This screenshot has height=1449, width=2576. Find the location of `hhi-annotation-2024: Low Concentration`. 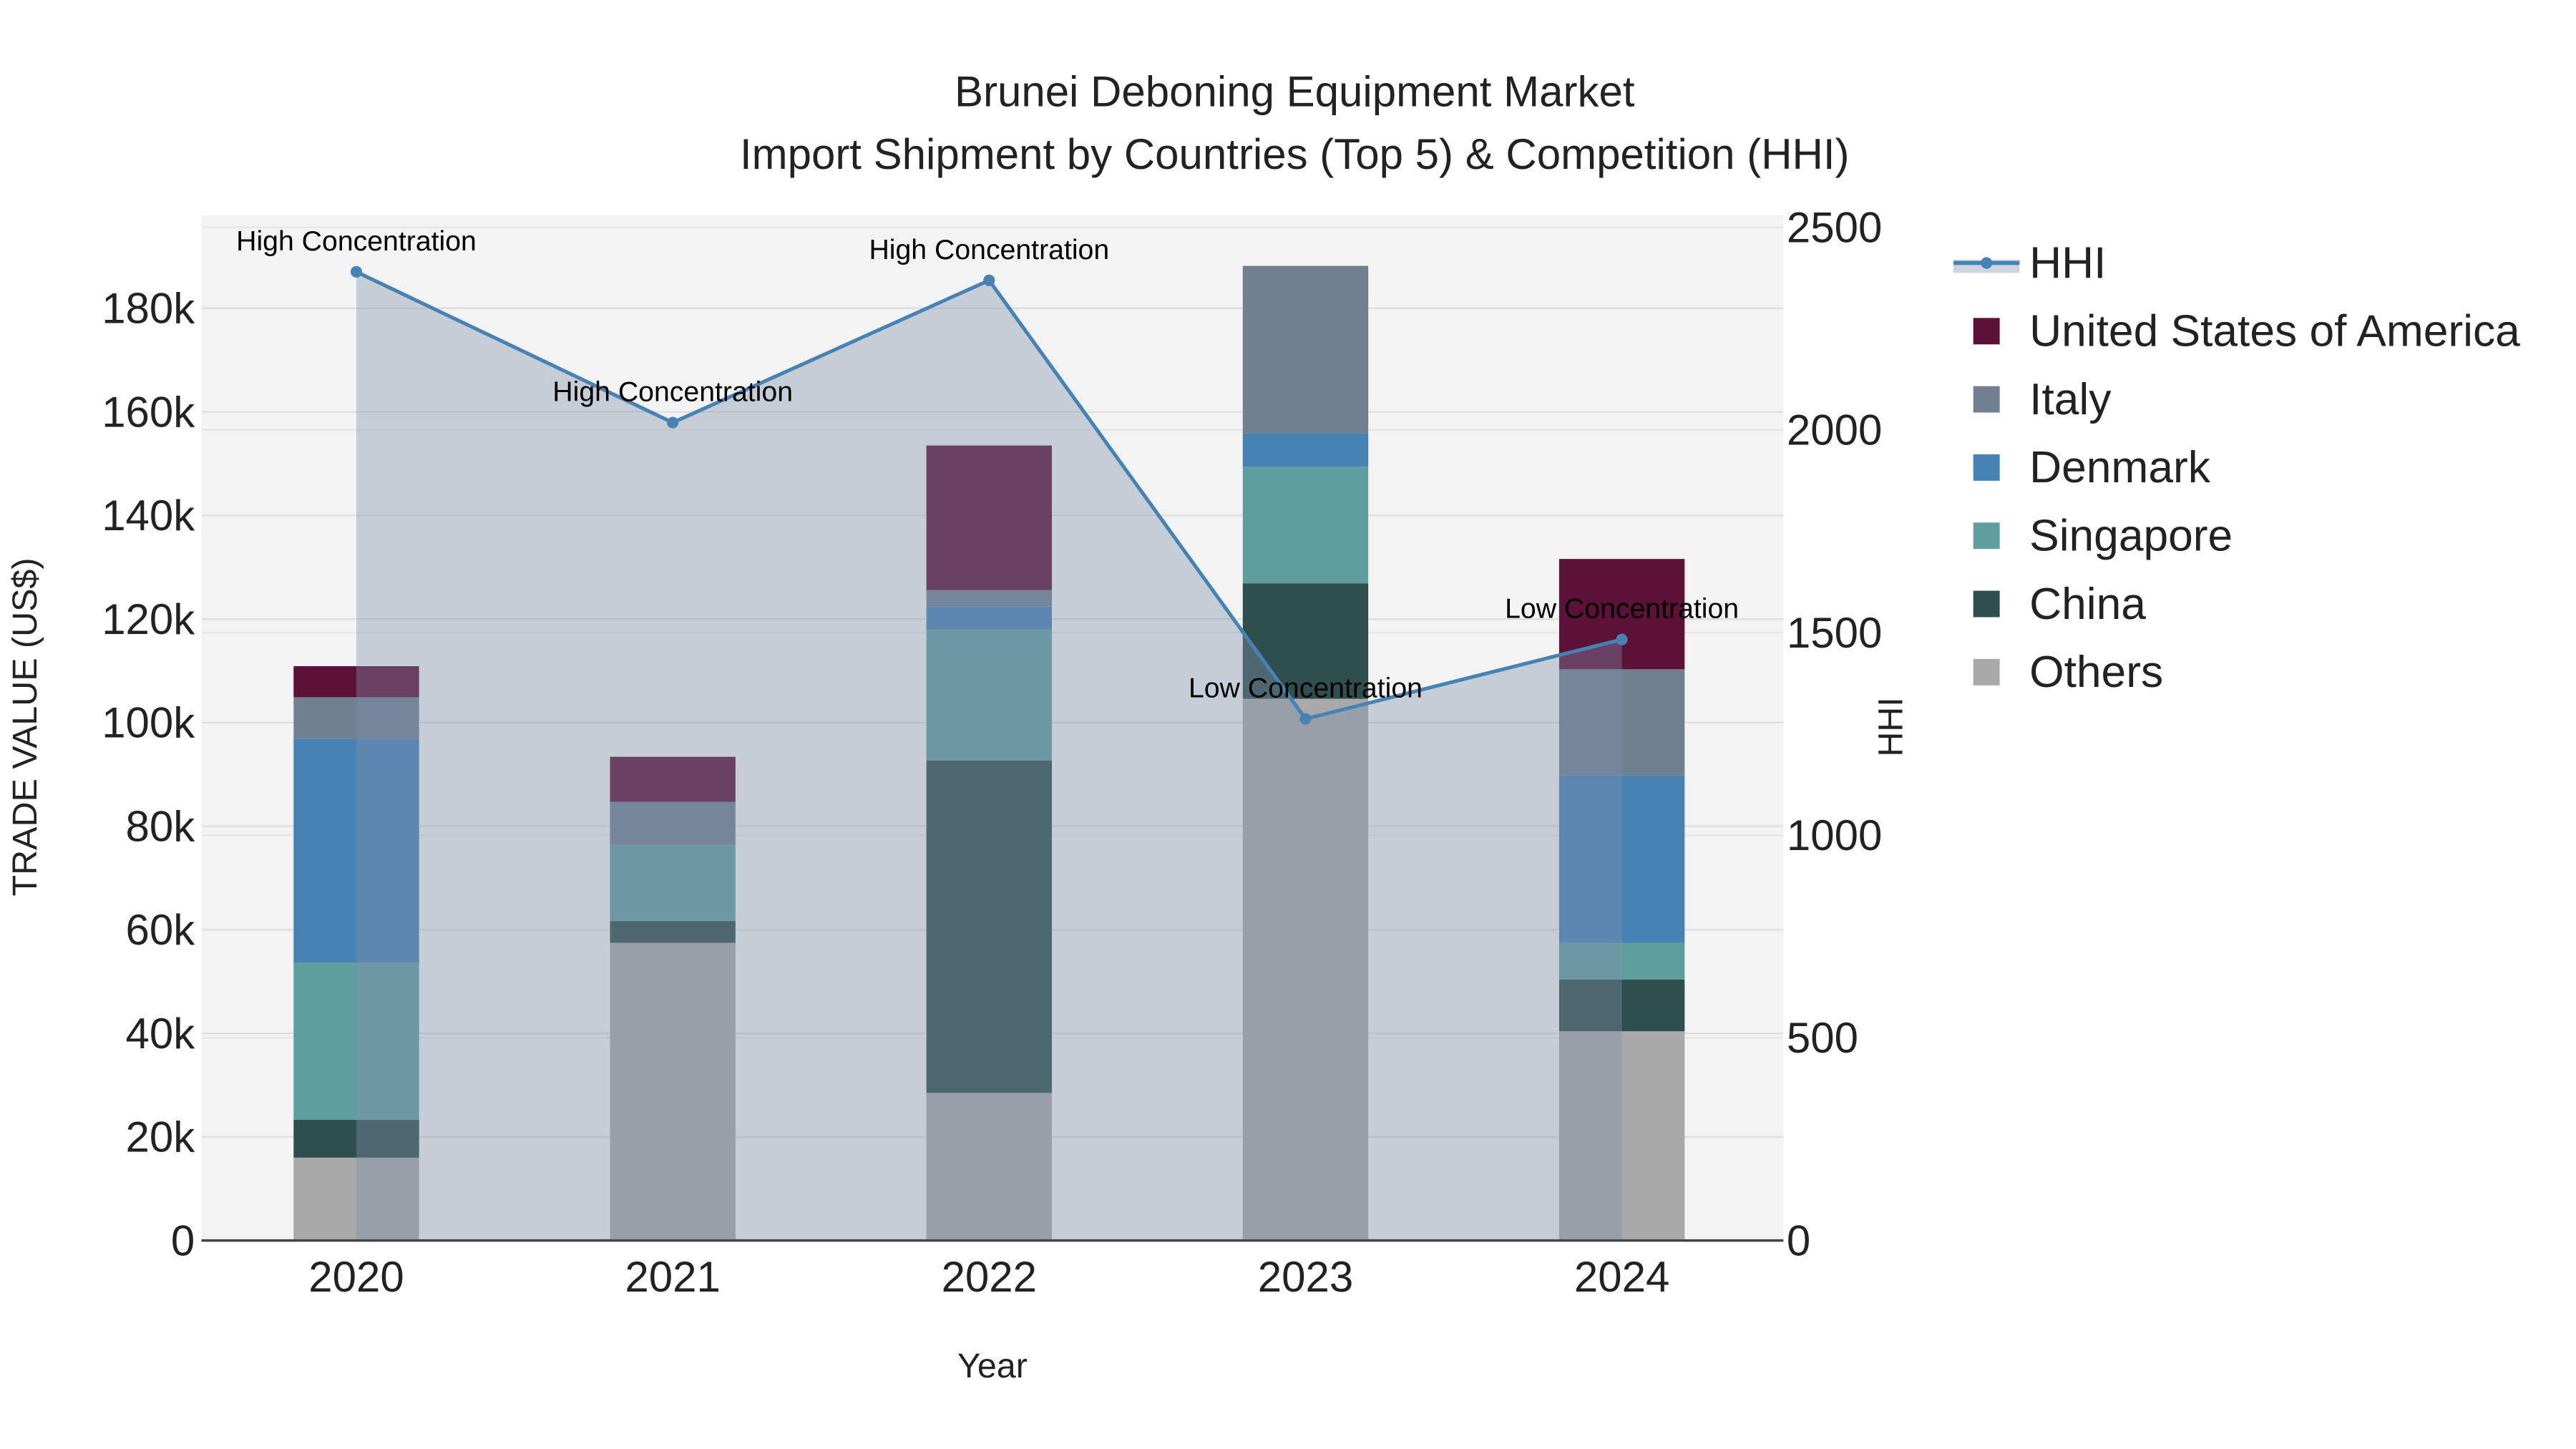

hhi-annotation-2024: Low Concentration is located at coordinates (1622, 609).